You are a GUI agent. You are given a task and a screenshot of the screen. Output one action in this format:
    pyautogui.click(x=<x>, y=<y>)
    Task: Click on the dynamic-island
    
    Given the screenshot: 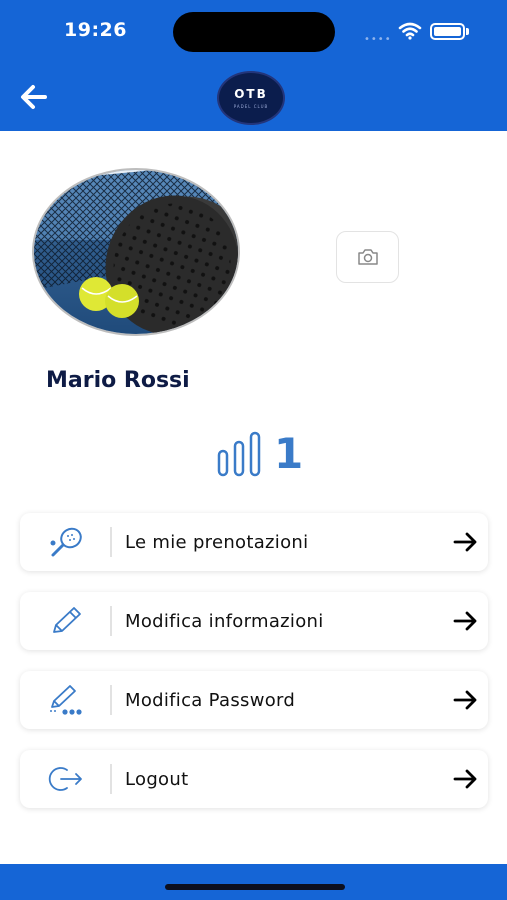 What is the action you would take?
    pyautogui.click(x=254, y=32)
    